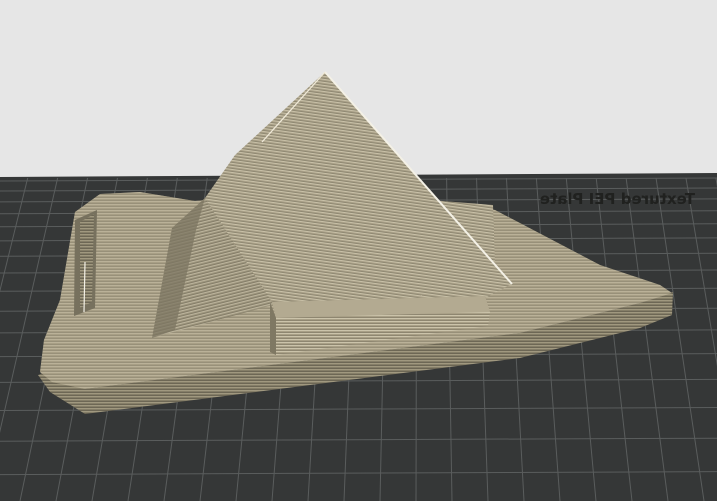 This screenshot has height=501, width=717. Describe the element at coordinates (87, 261) in the screenshot. I see `left-slot-inner` at that location.